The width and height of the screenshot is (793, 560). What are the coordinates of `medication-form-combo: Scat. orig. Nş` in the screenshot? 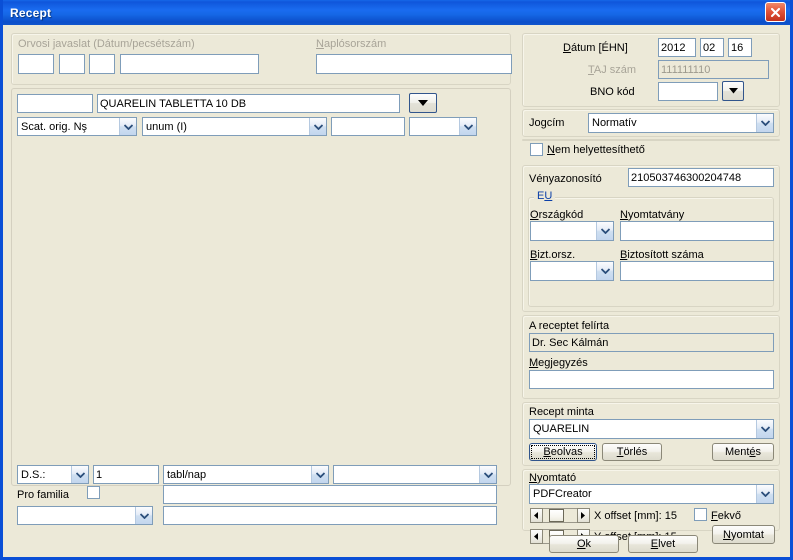 It's located at (77, 126).